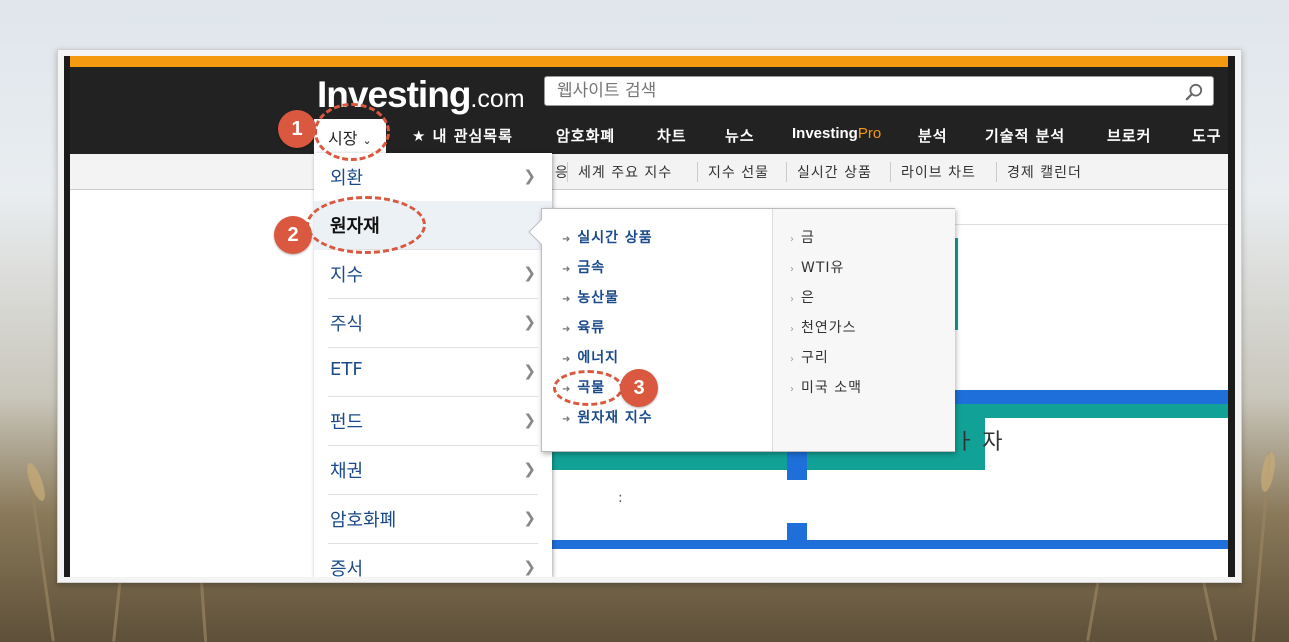  Describe the element at coordinates (346, 369) in the screenshot. I see `menu-item-label: ETF` at that location.